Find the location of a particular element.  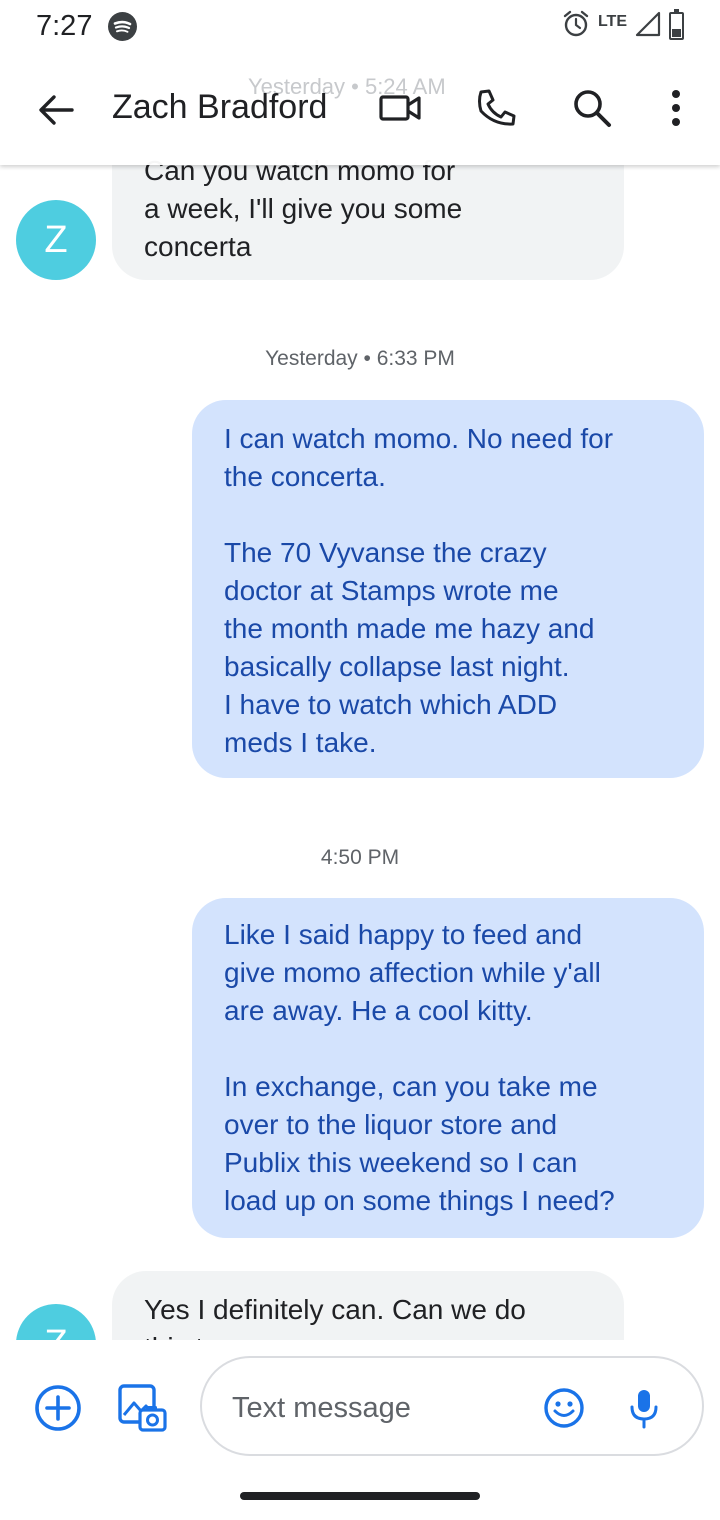

network-type: LTE is located at coordinates (612, 21).